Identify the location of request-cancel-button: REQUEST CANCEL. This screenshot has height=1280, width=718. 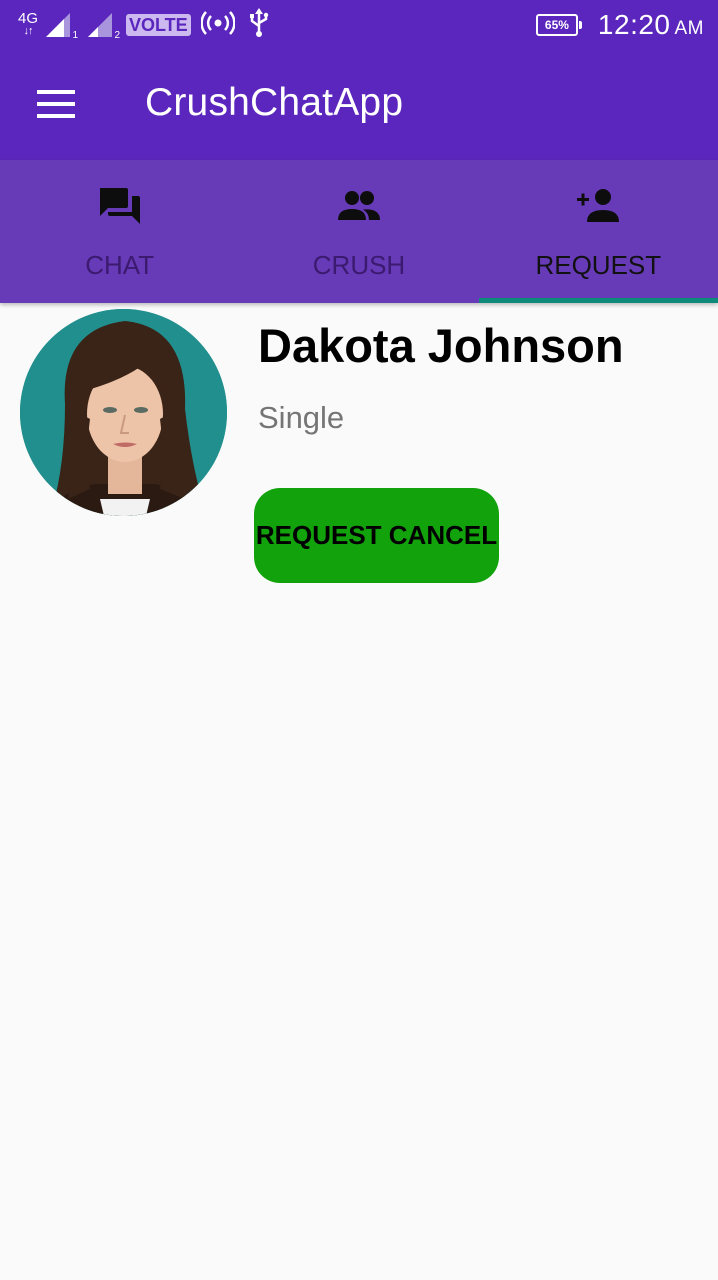
(376, 535).